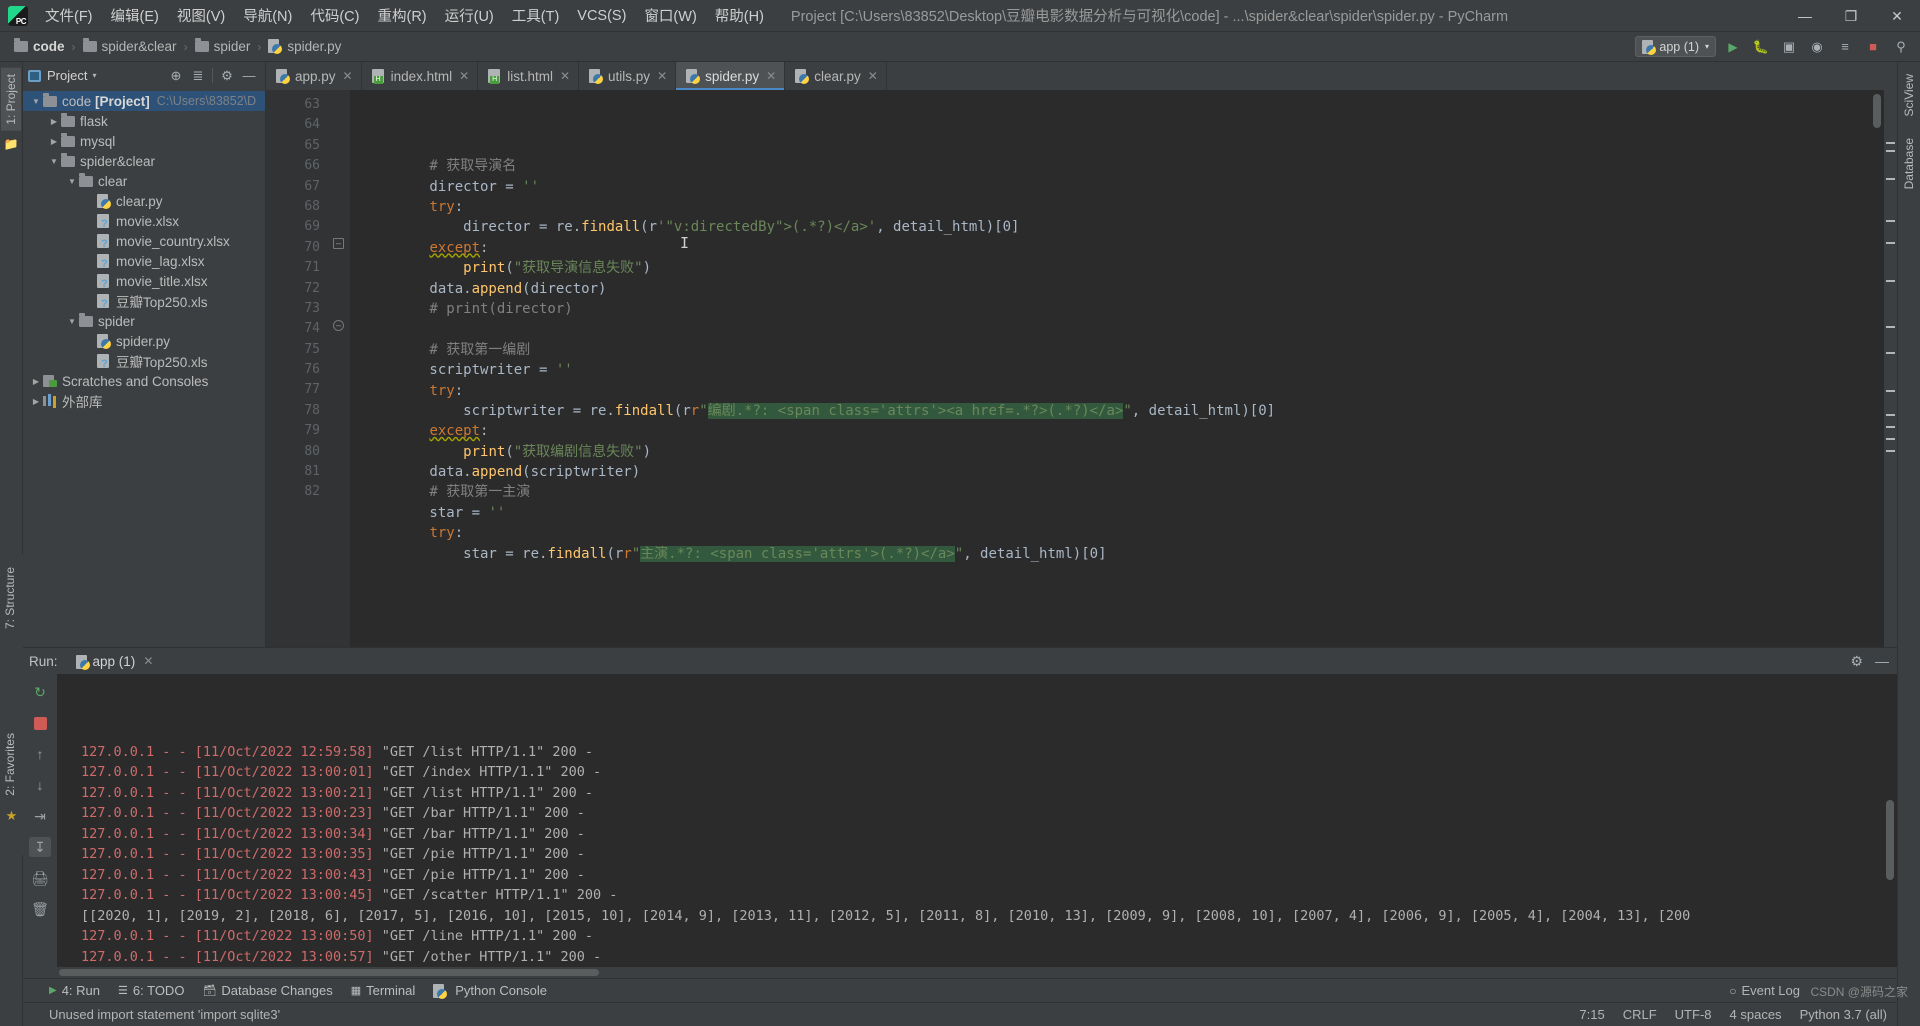 The image size is (1920, 1026). What do you see at coordinates (222, 46) in the screenshot?
I see `breadcrumb-item-spider: spider` at bounding box center [222, 46].